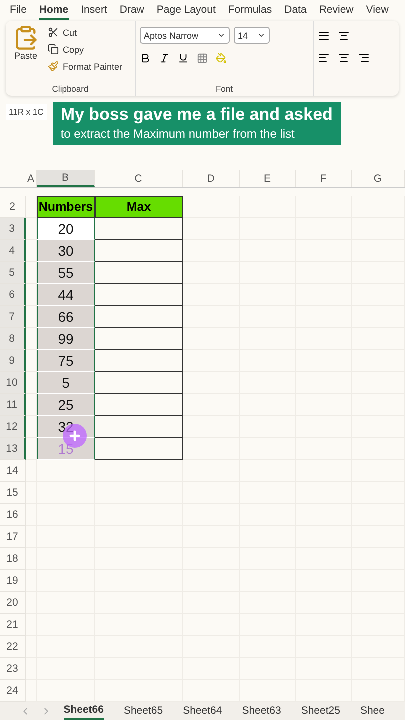 The height and width of the screenshot is (720, 405). I want to click on font-name-field: Aptos Narrow, so click(185, 35).